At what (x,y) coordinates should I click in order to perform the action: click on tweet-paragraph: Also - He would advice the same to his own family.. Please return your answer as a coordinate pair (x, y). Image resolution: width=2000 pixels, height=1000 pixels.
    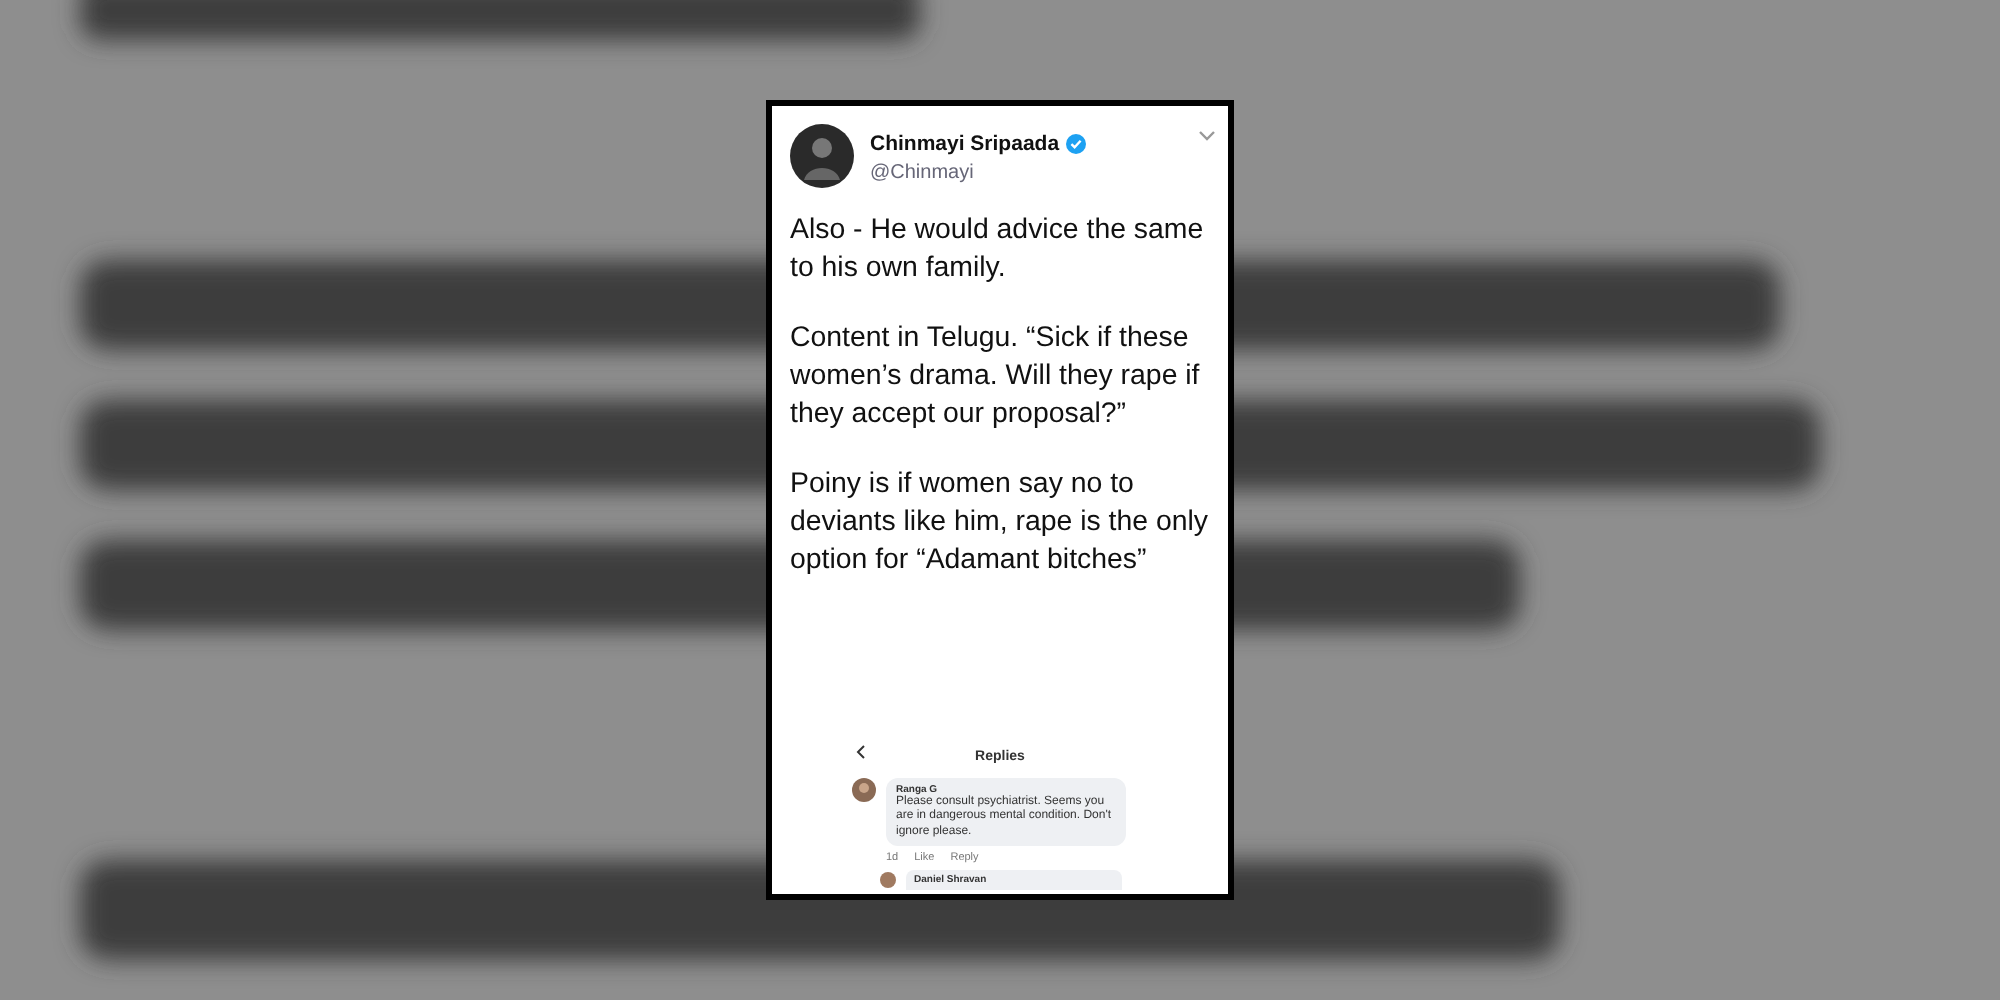
    Looking at the image, I should click on (998, 250).